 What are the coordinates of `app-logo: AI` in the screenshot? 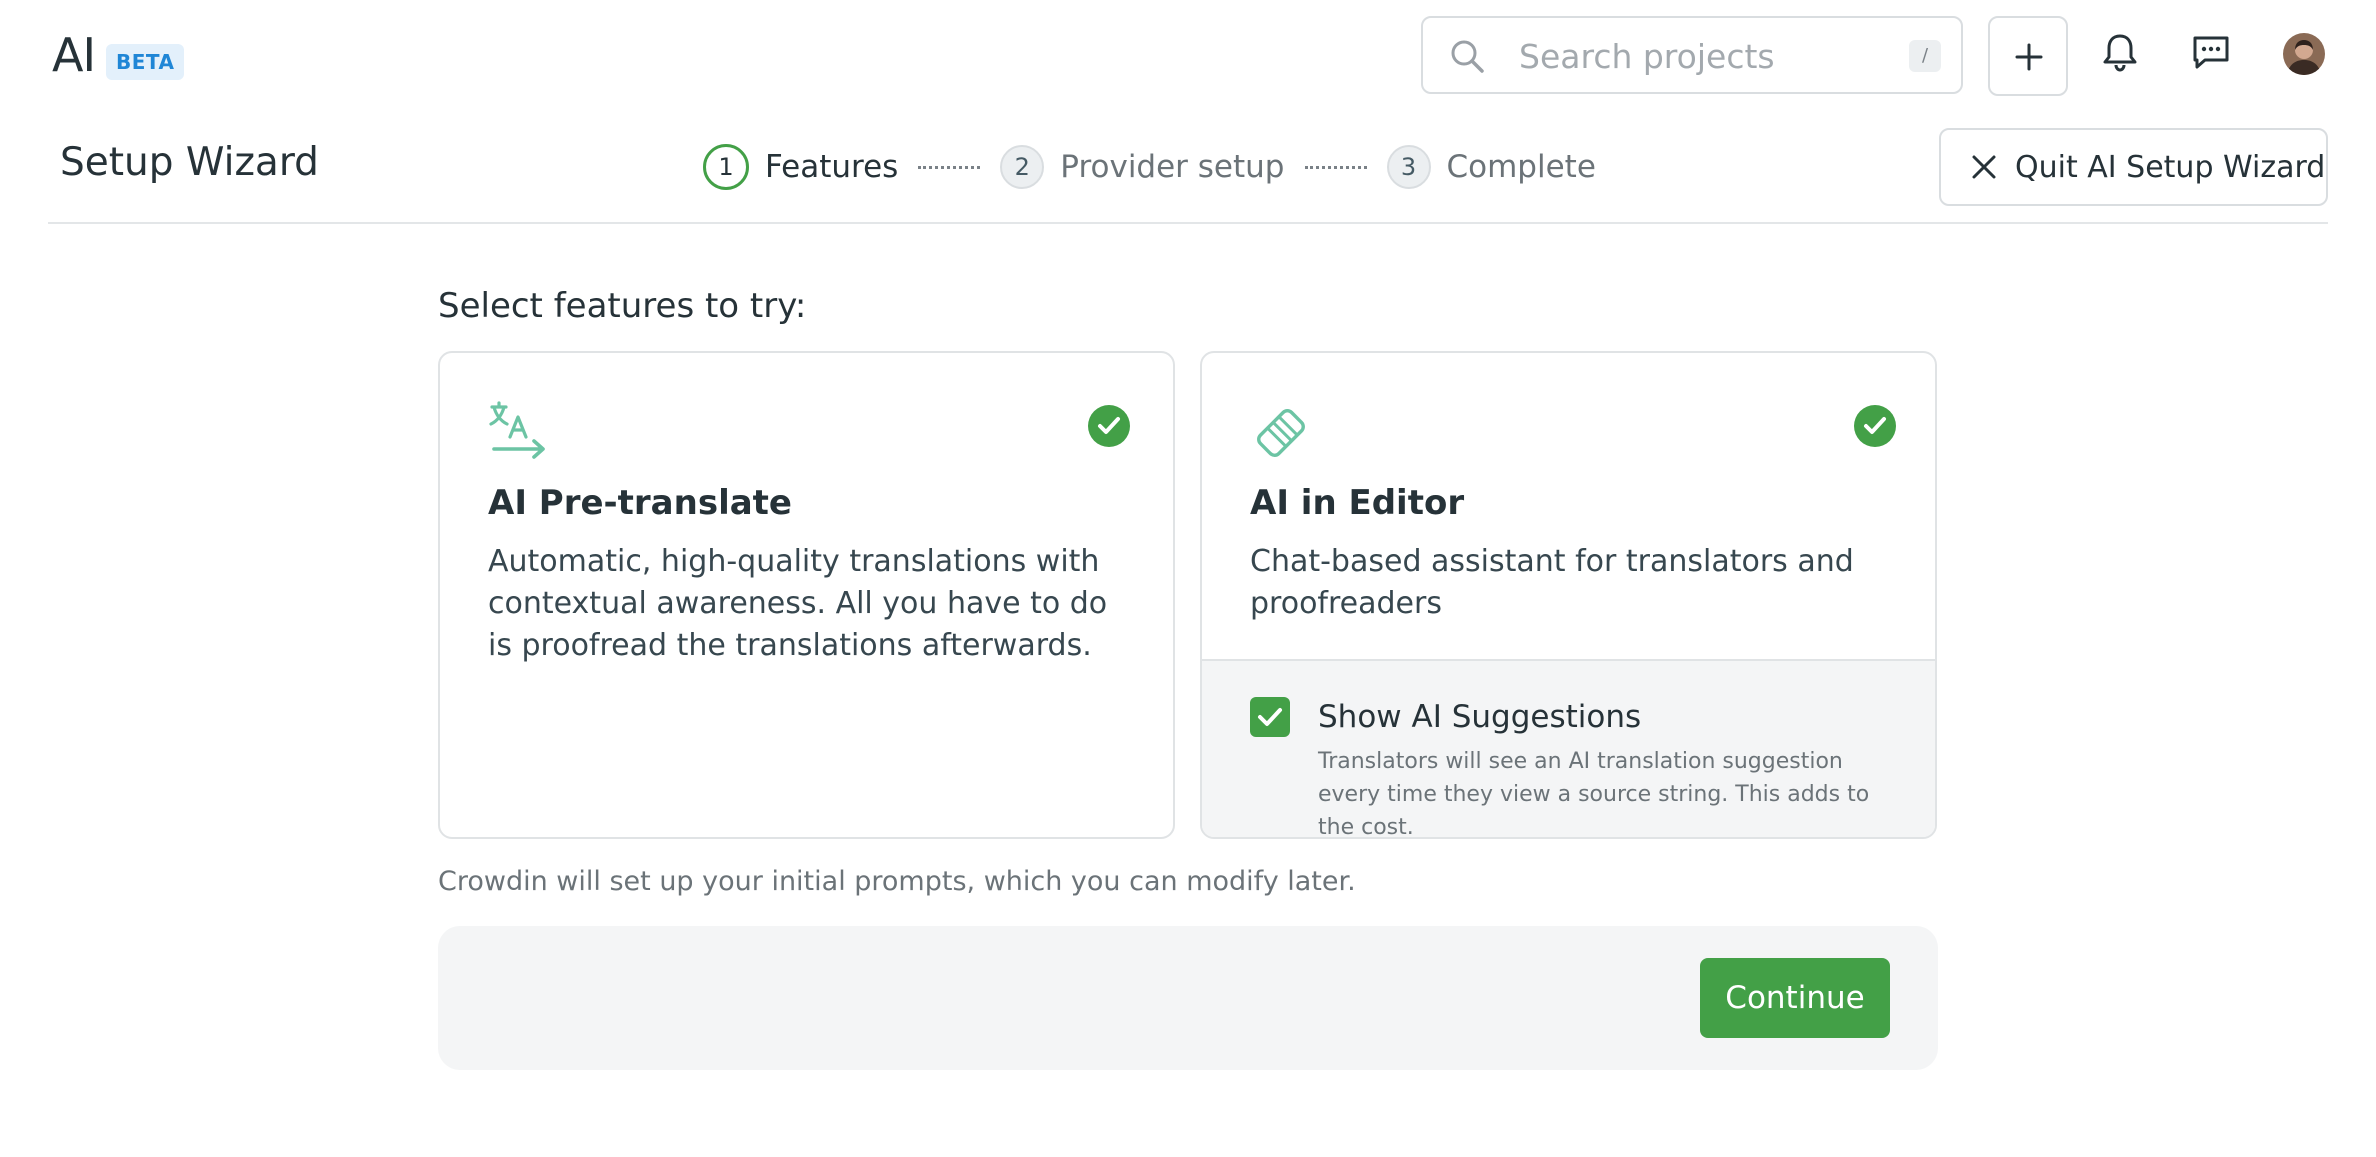 It's located at (74, 55).